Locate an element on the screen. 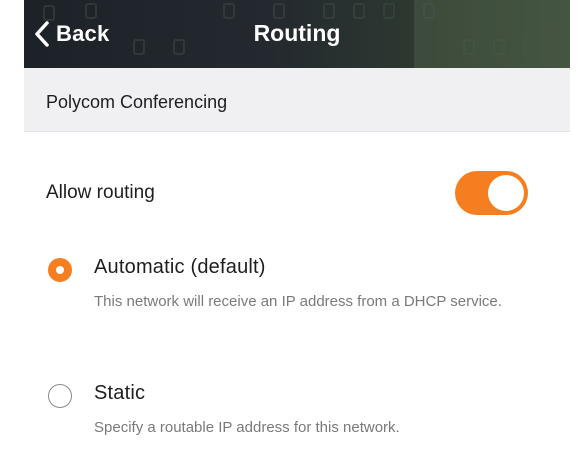 The height and width of the screenshot is (458, 578). radio-static is located at coordinates (60, 396).